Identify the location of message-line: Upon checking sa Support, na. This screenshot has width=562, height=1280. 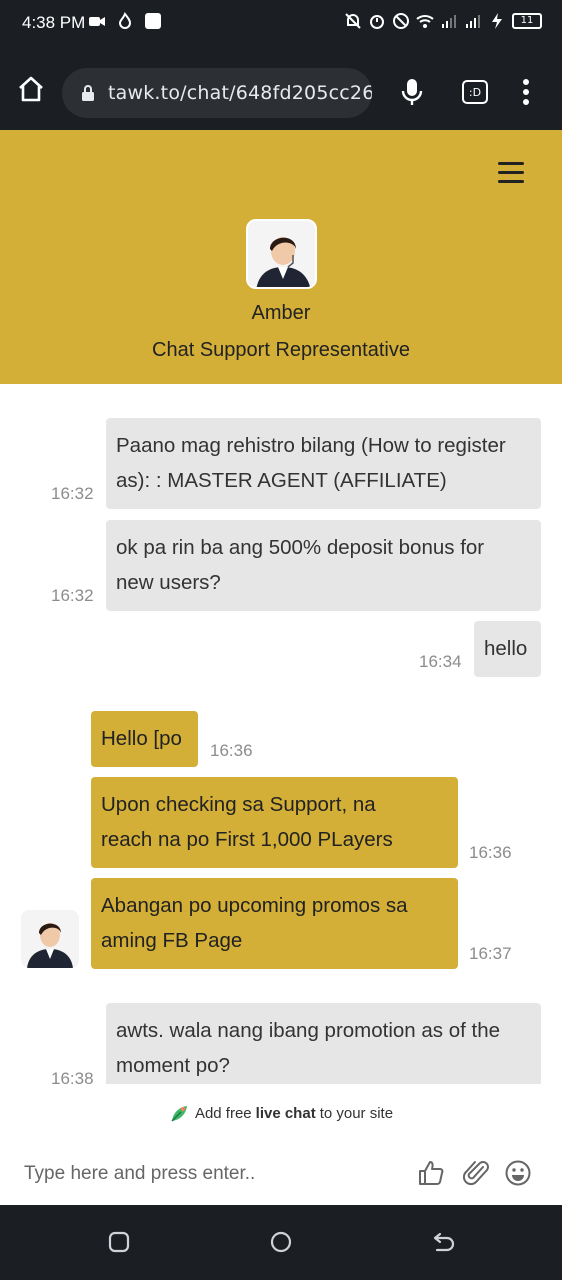
(238, 804).